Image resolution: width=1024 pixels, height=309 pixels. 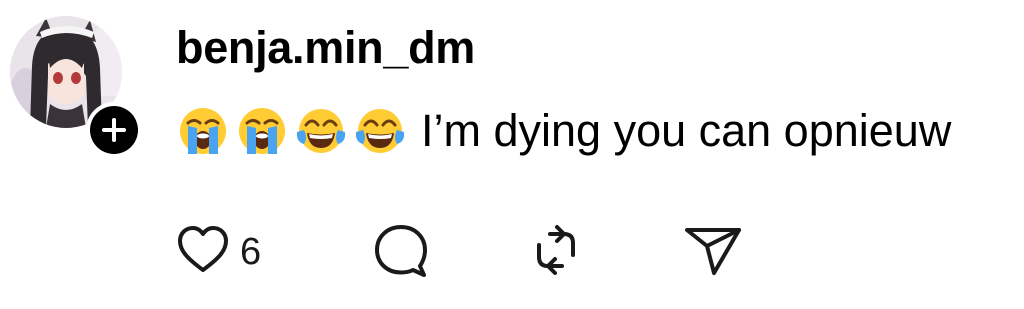 What do you see at coordinates (325, 48) in the screenshot?
I see `username: benja.min_dm` at bounding box center [325, 48].